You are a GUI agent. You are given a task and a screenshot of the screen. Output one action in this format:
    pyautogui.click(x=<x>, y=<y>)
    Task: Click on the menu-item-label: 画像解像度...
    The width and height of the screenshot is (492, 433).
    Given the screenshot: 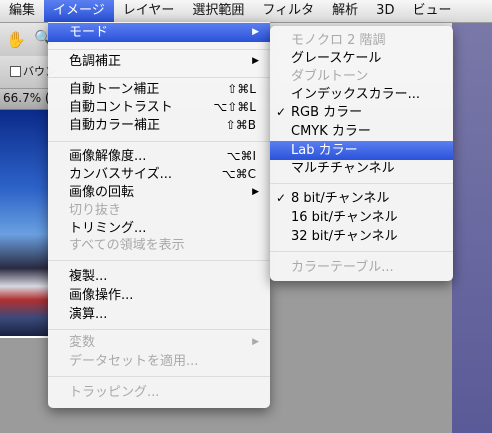 What is the action you would take?
    pyautogui.click(x=108, y=156)
    